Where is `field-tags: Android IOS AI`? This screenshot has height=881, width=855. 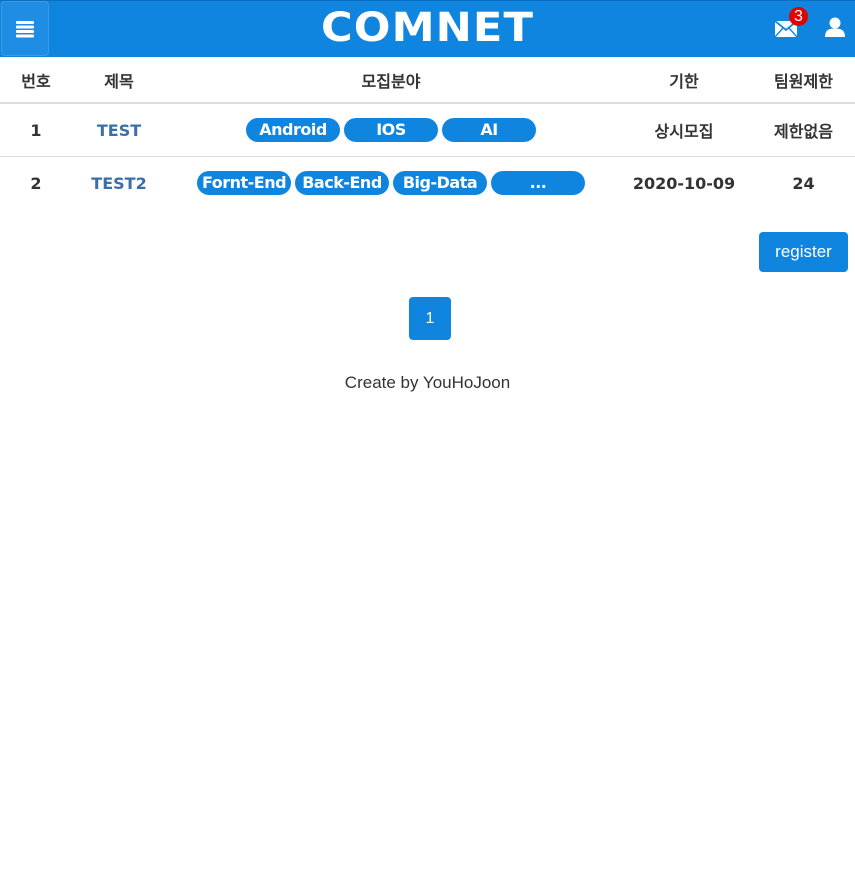 field-tags: Android IOS AI is located at coordinates (391, 130).